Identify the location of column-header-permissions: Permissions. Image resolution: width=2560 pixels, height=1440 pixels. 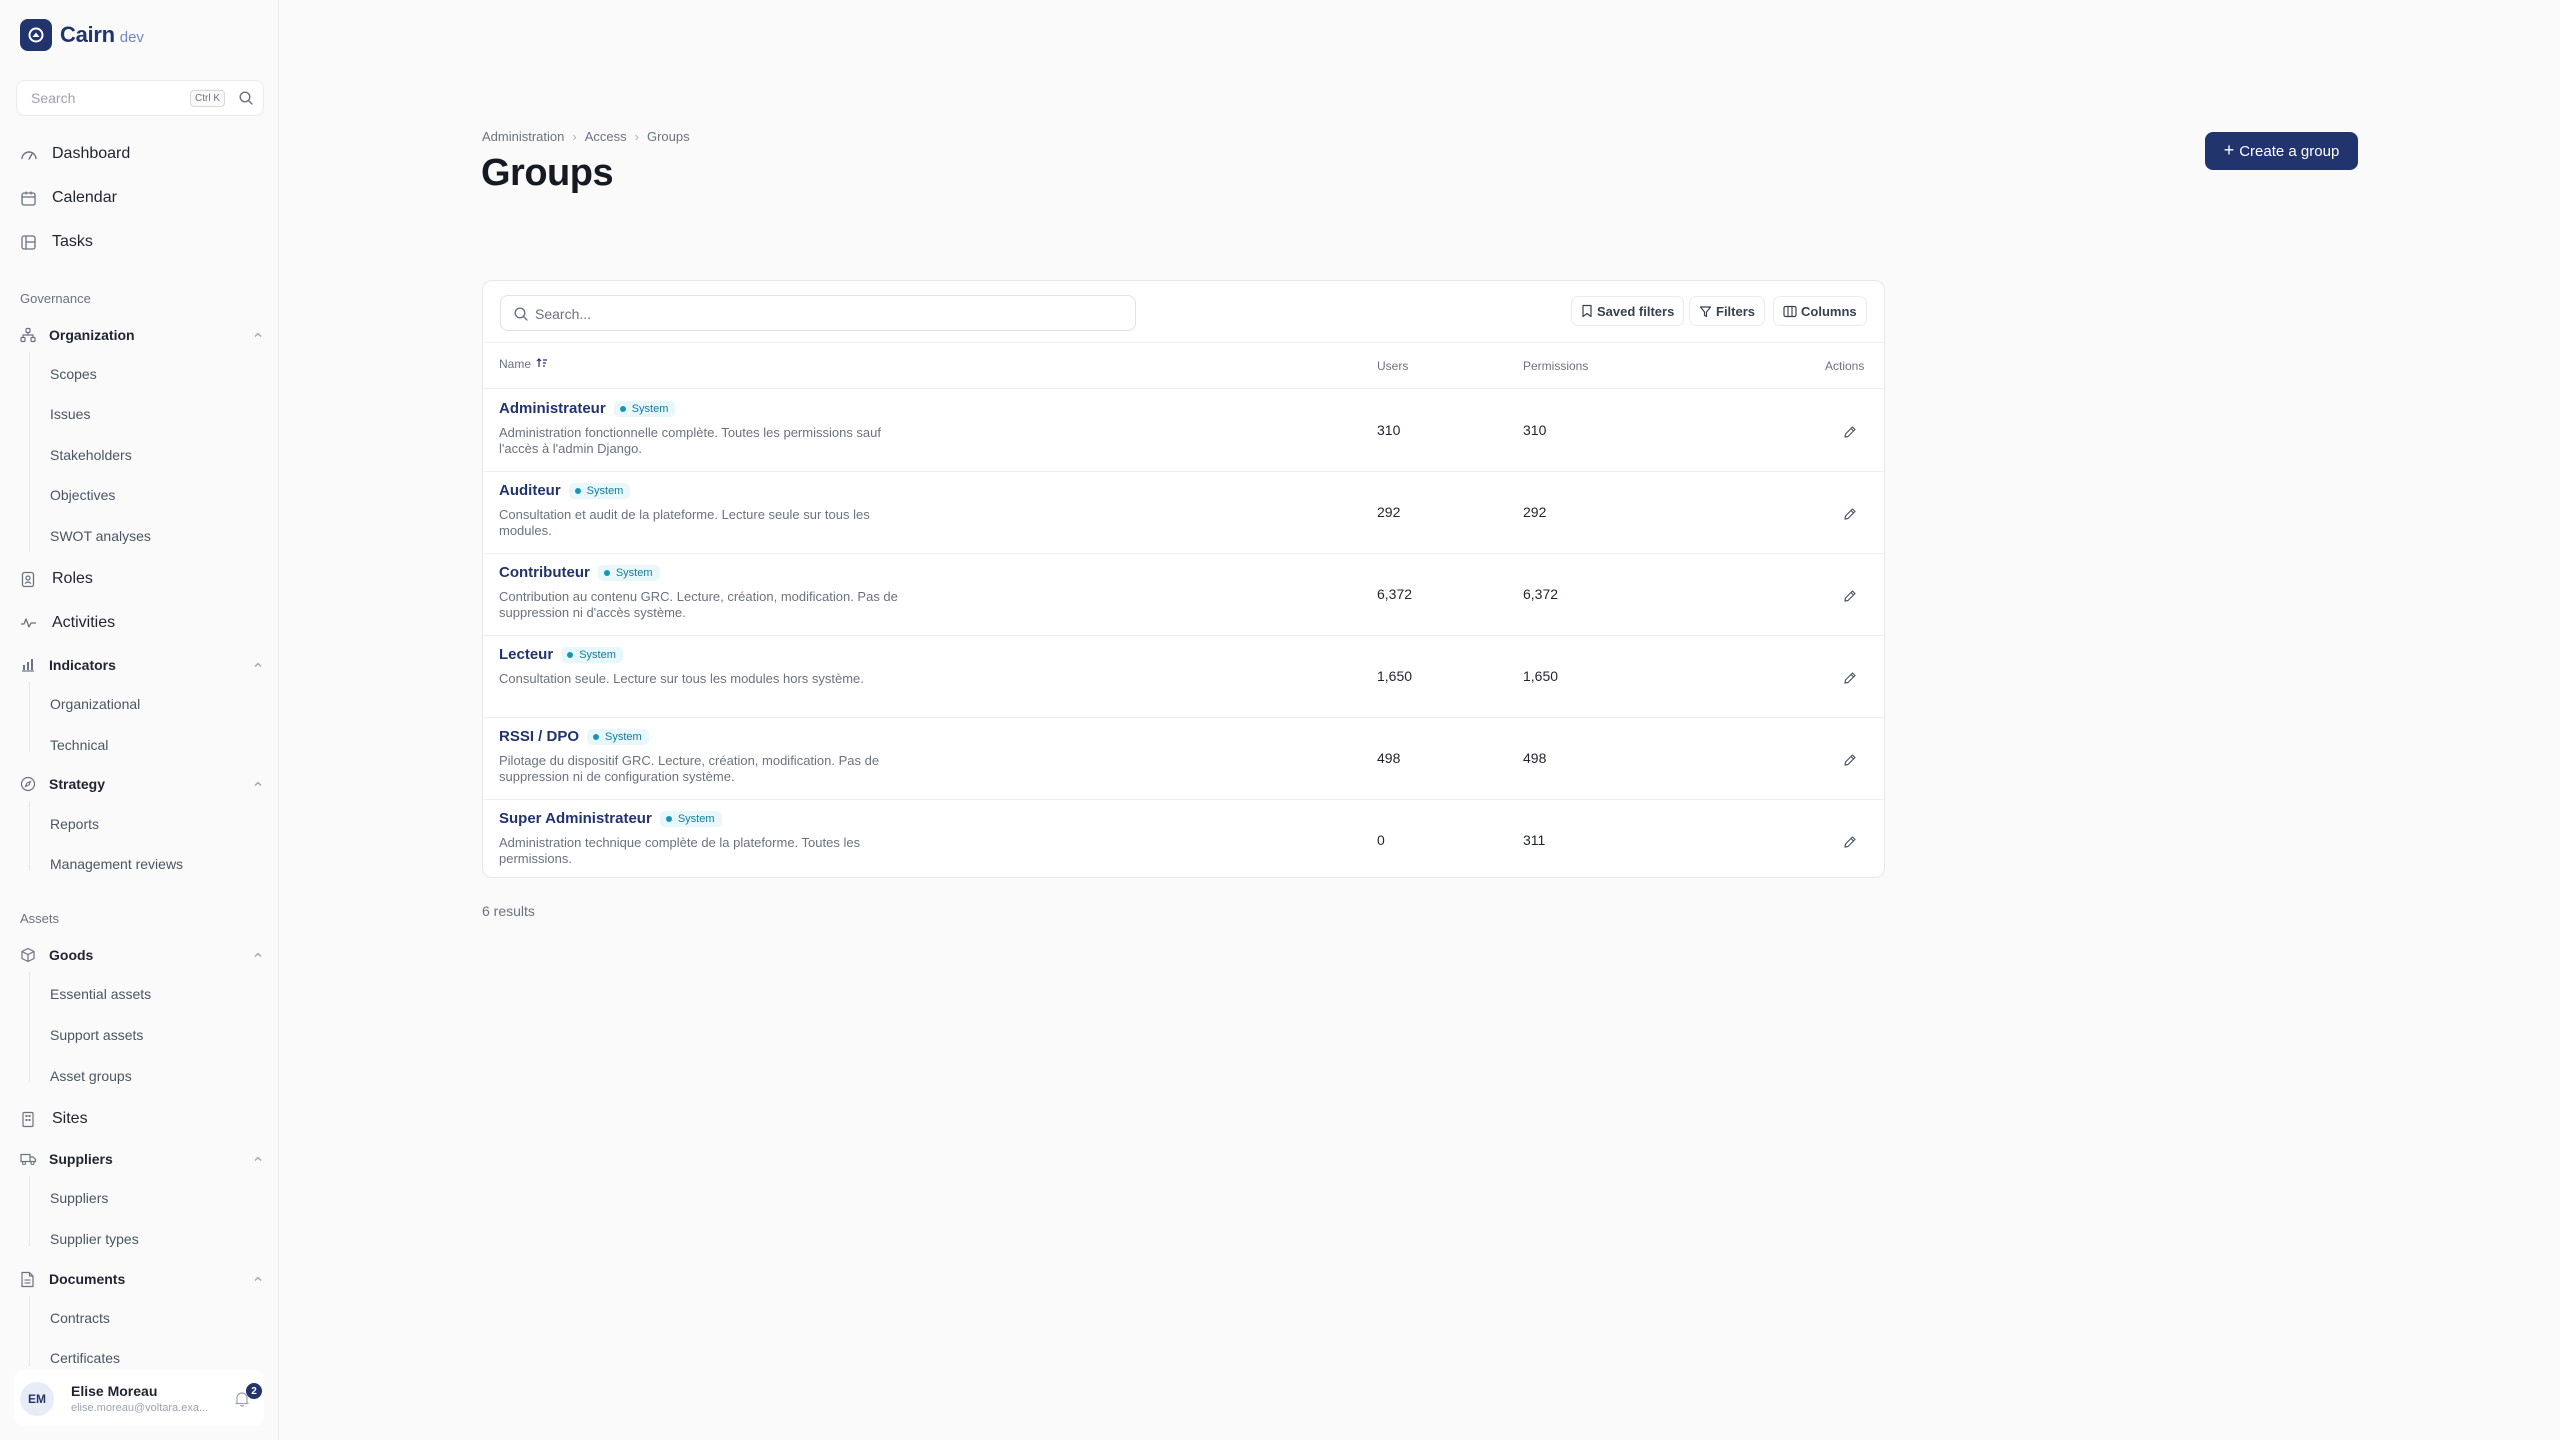
(1555, 366).